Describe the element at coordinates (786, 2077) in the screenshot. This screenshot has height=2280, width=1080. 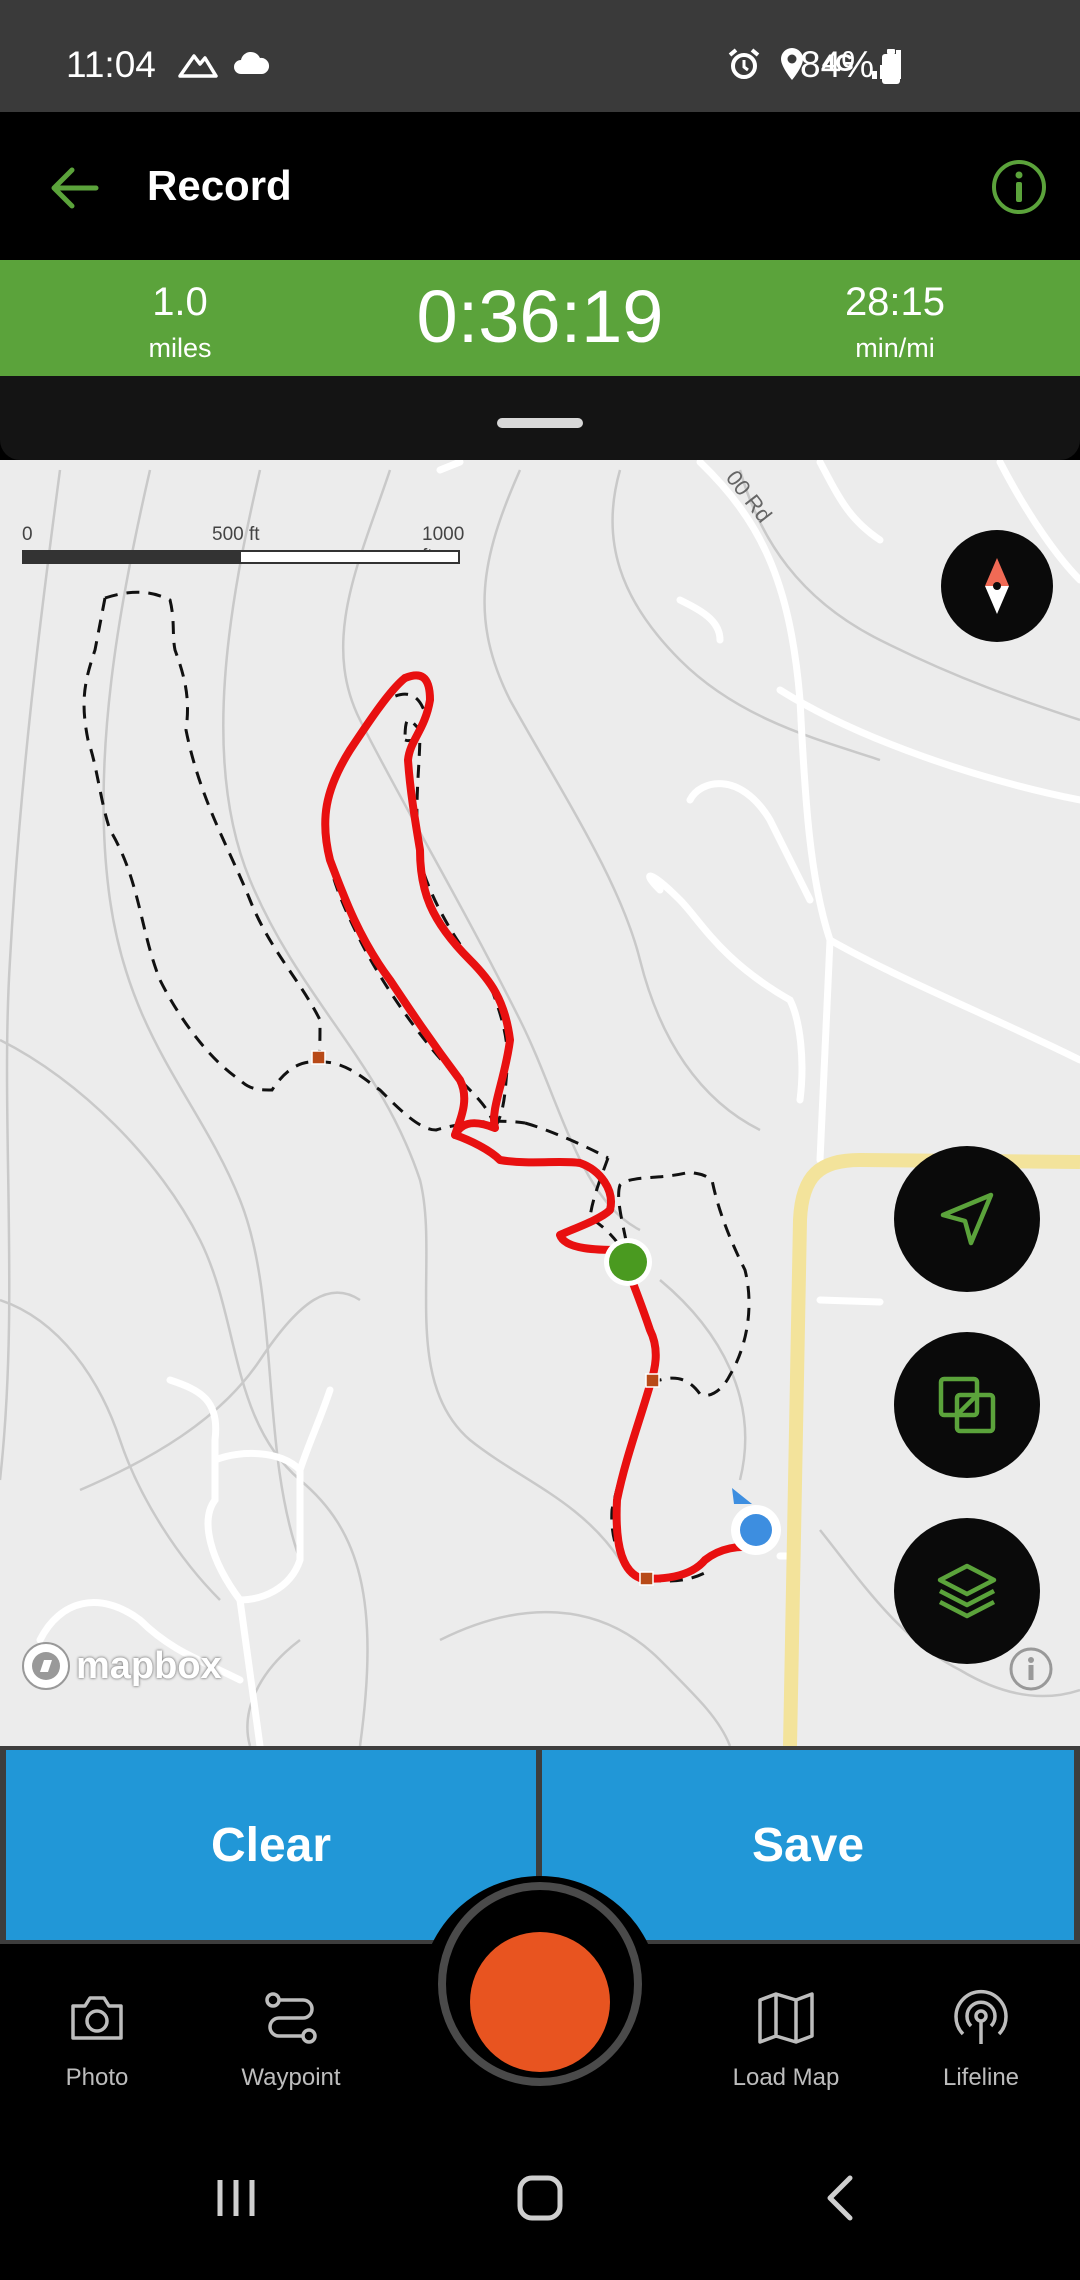
I see `nav-load-map-label: Load Map` at that location.